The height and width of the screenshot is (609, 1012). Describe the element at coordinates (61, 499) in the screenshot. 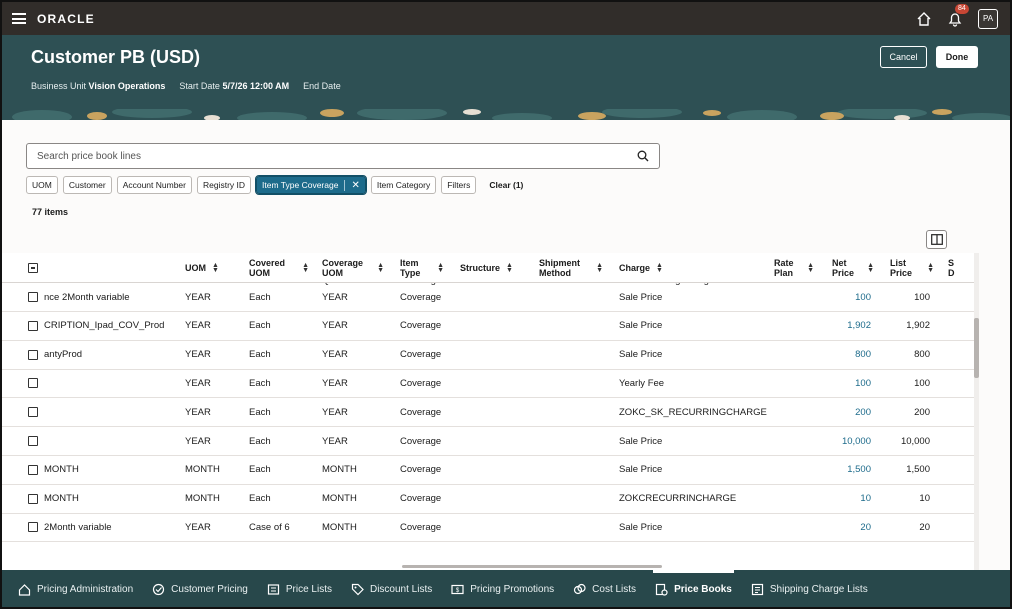

I see `item-cell: MONTH` at that location.